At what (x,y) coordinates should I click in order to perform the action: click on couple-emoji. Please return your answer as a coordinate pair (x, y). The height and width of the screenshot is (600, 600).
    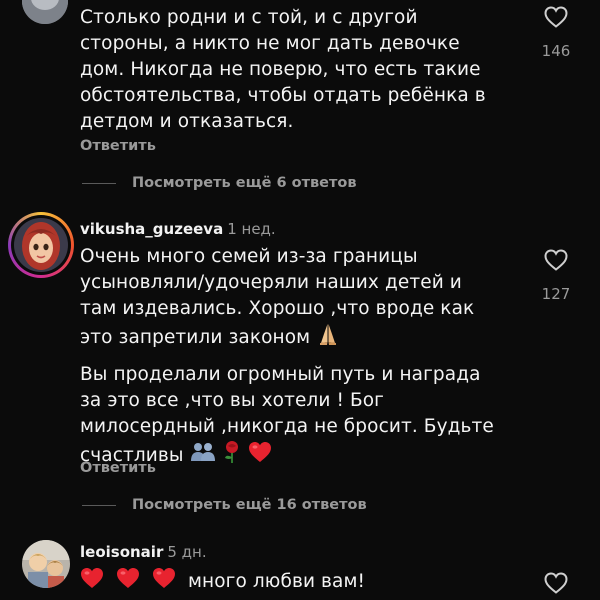
    Looking at the image, I should click on (203, 456).